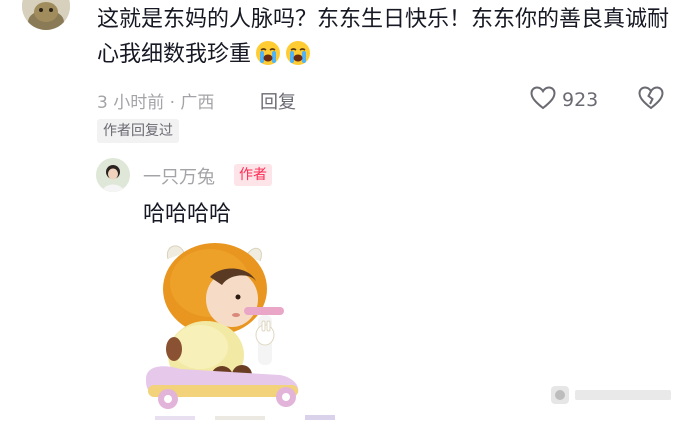  I want to click on next-item-edge, so click(255, 412).